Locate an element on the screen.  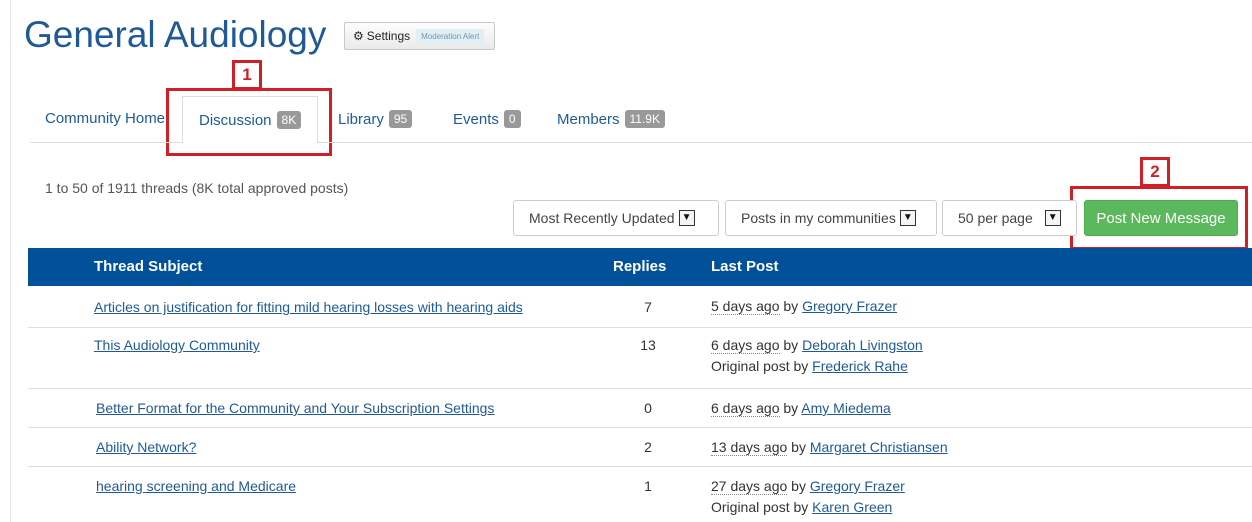
original-post-user-link: Karen Green is located at coordinates (852, 507).